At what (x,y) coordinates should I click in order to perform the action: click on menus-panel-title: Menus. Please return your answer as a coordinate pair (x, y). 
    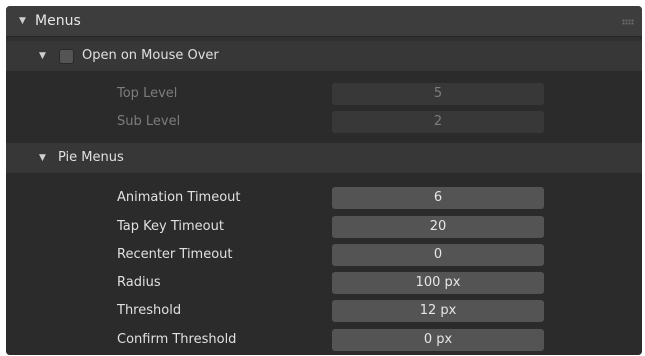
    Looking at the image, I should click on (58, 21).